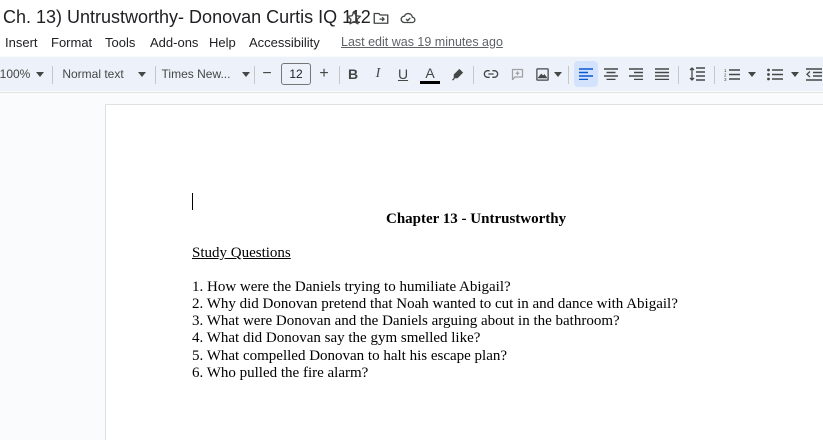 This screenshot has height=440, width=823. I want to click on cloud-status-icon, so click(408, 18).